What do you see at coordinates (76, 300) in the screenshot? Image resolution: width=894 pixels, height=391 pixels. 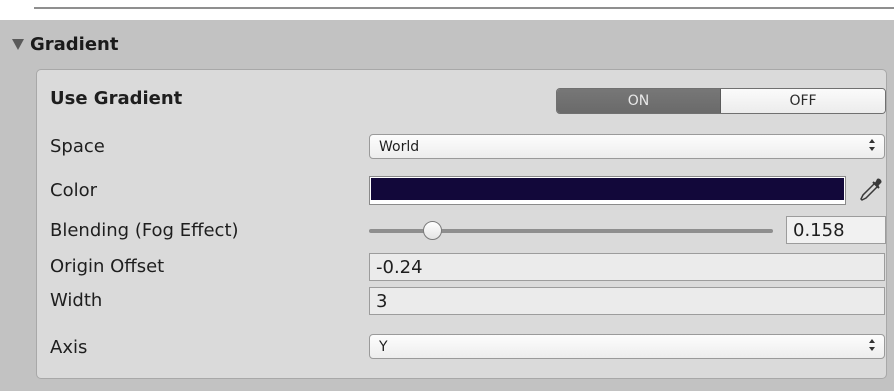 I see `width-label: Width` at bounding box center [76, 300].